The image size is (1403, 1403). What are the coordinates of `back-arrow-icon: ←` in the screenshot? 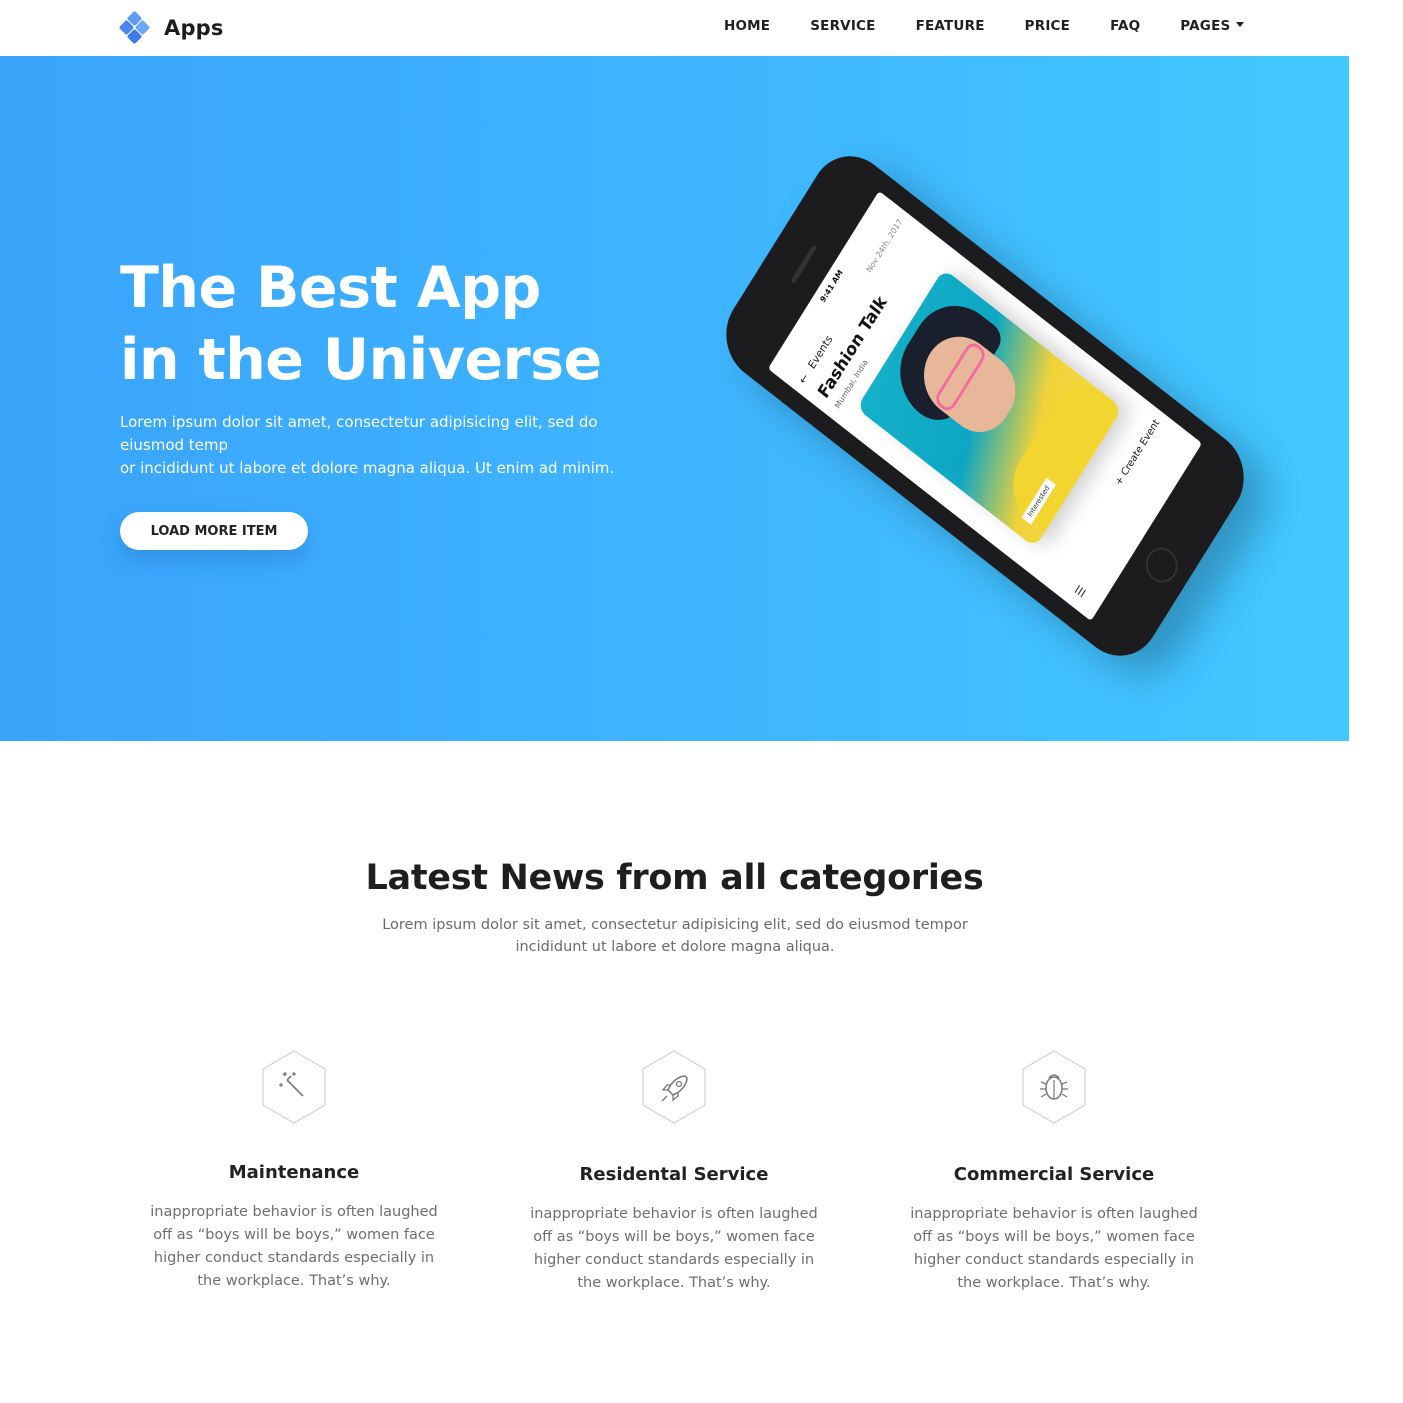 It's located at (804, 378).